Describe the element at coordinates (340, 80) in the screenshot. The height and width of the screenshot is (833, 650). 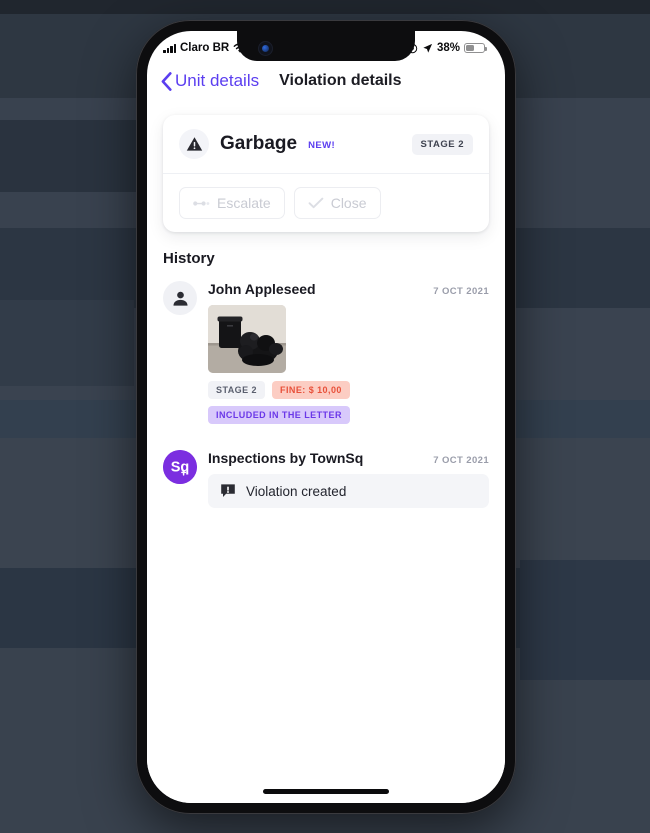
I see `page-title: Violation details` at that location.